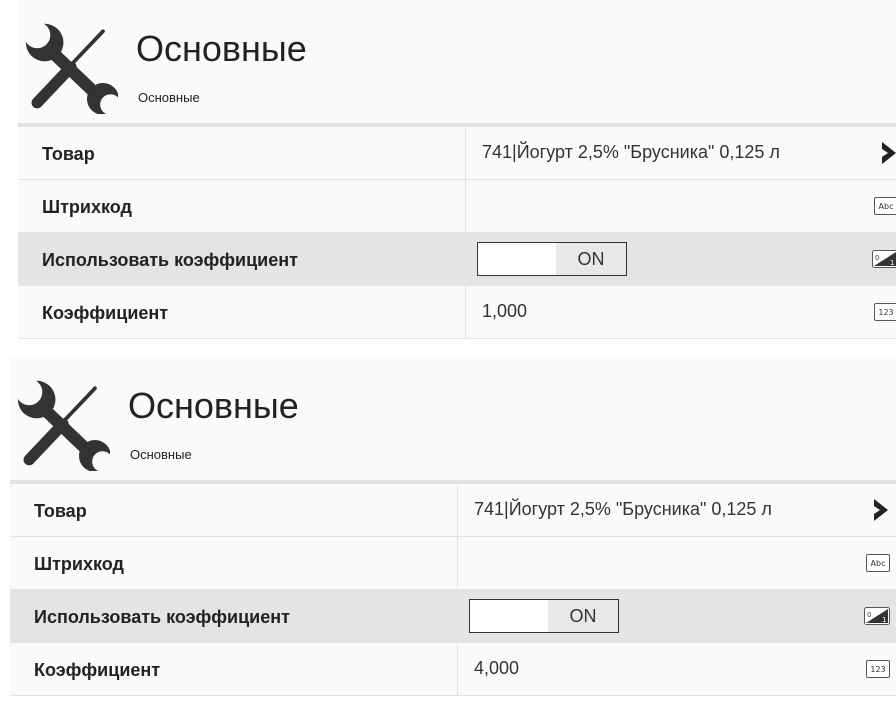 This screenshot has height=708, width=896. What do you see at coordinates (505, 311) in the screenshot?
I see `coefficient-value: 1,000` at bounding box center [505, 311].